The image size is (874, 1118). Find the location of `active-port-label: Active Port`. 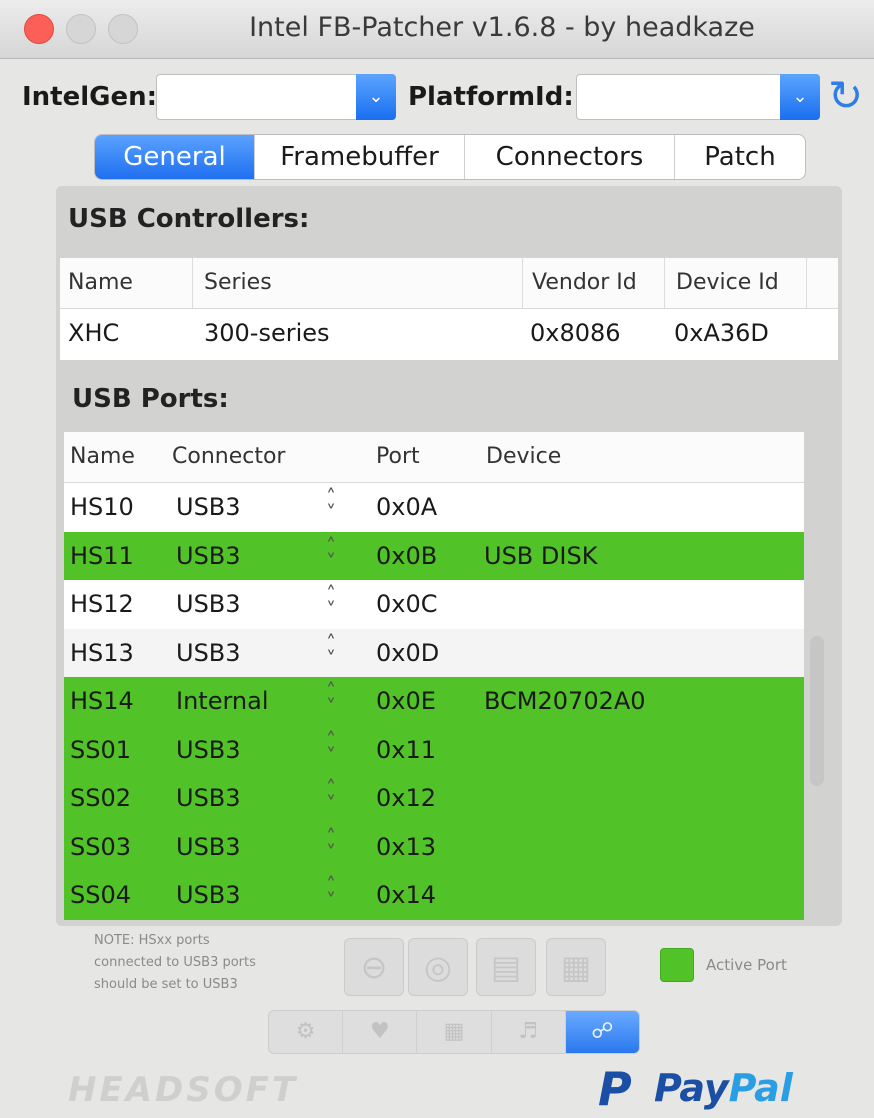

active-port-label: Active Port is located at coordinates (746, 965).